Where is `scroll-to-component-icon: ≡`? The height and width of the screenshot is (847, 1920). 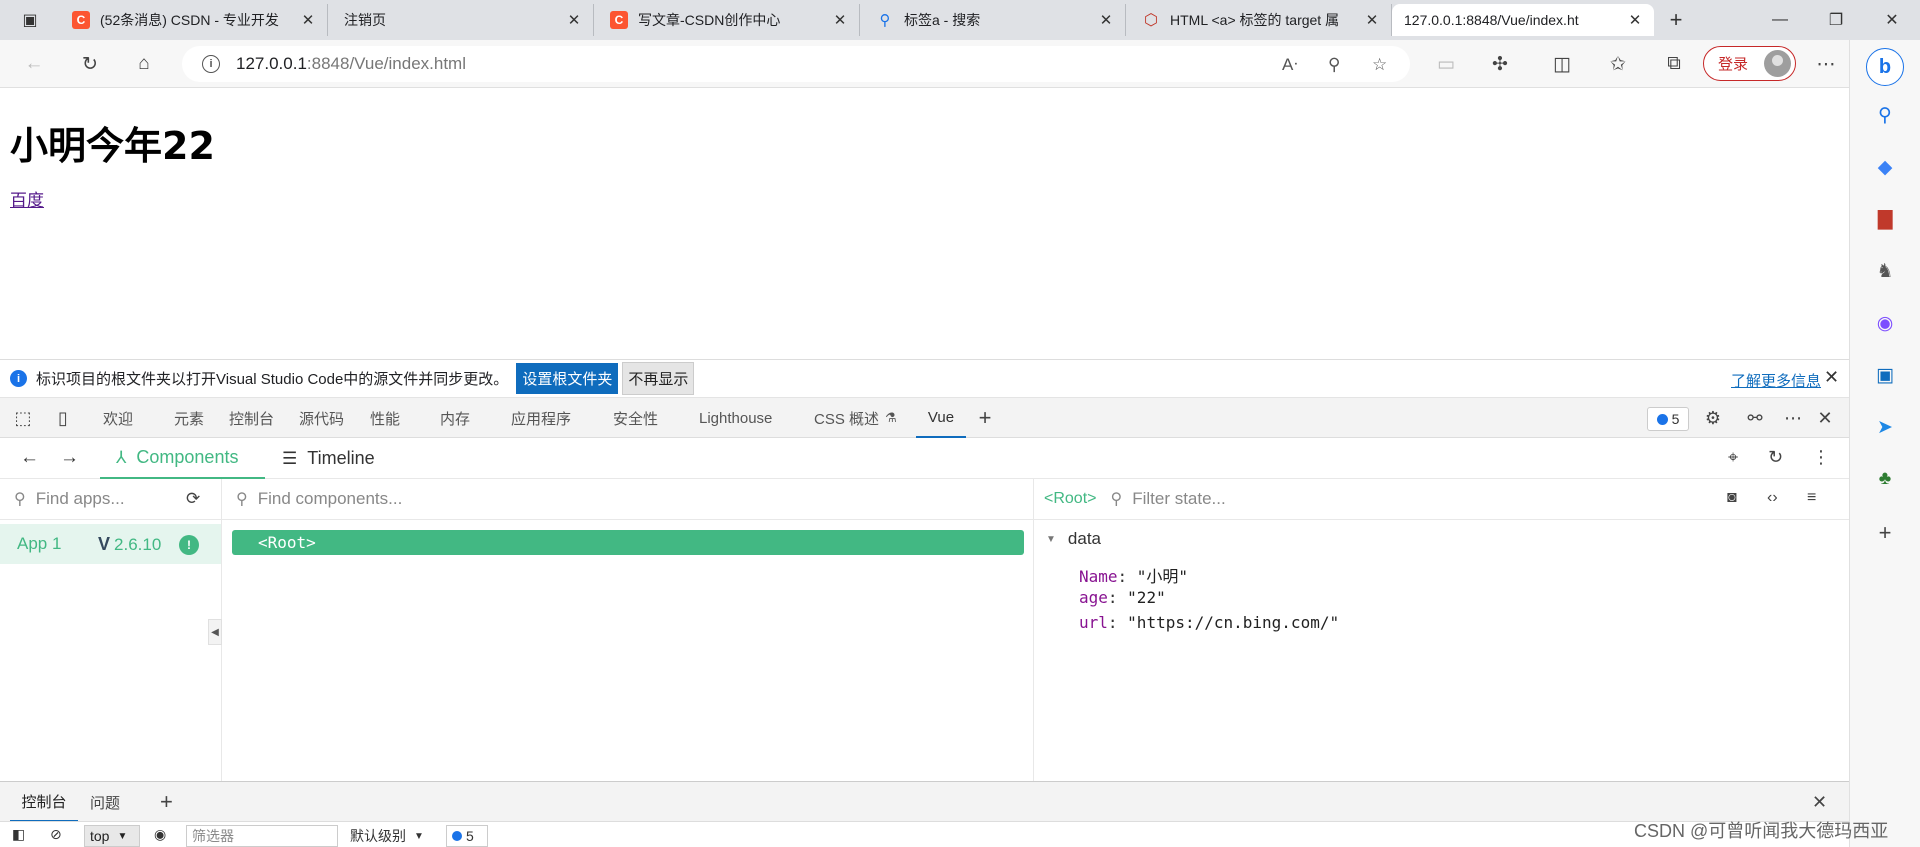 scroll-to-component-icon: ≡ is located at coordinates (1811, 498).